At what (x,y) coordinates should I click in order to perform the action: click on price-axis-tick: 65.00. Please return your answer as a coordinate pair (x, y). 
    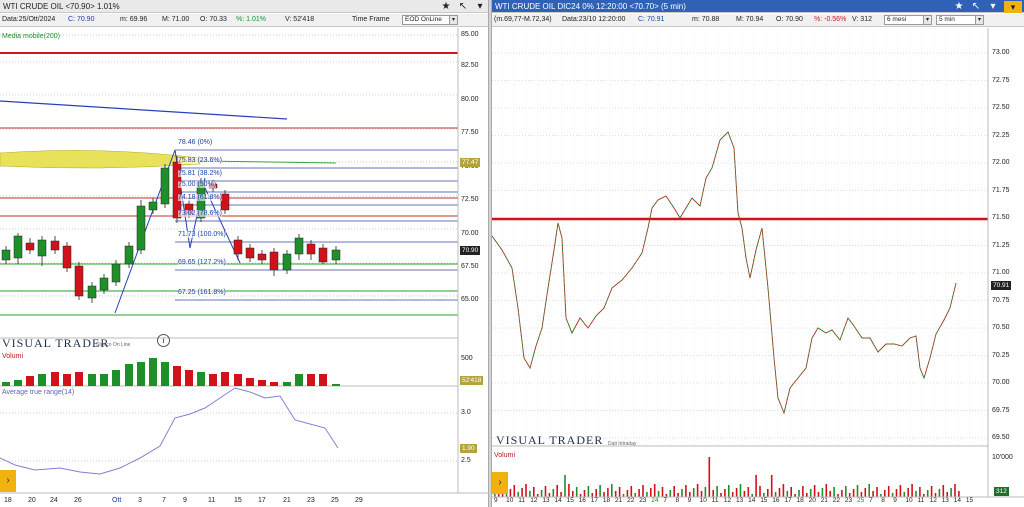
    Looking at the image, I should click on (470, 299).